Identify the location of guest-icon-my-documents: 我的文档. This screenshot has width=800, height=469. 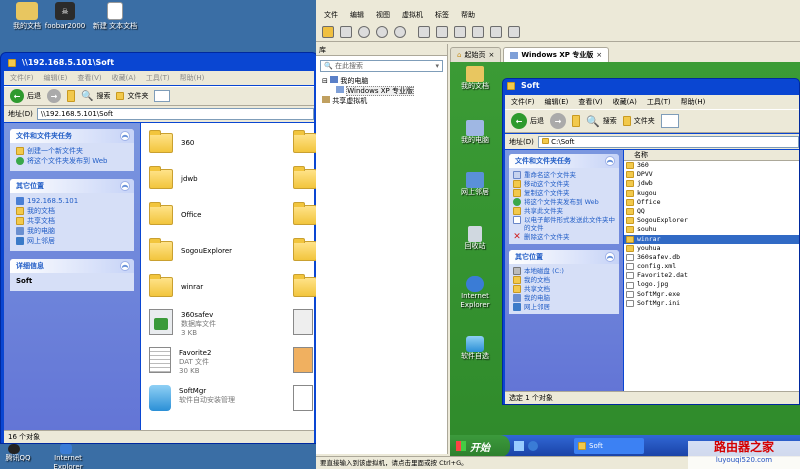
(475, 78).